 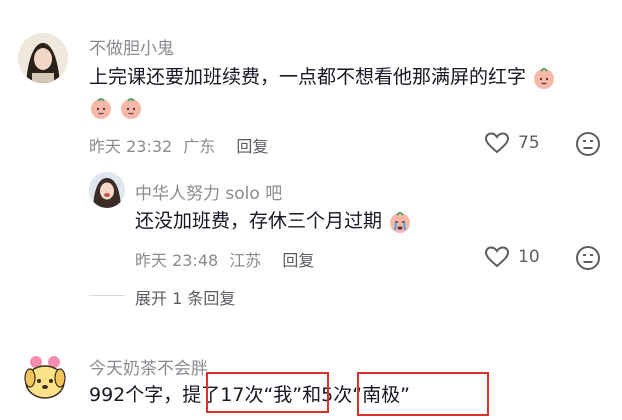 I want to click on expand-divider, so click(x=107, y=295).